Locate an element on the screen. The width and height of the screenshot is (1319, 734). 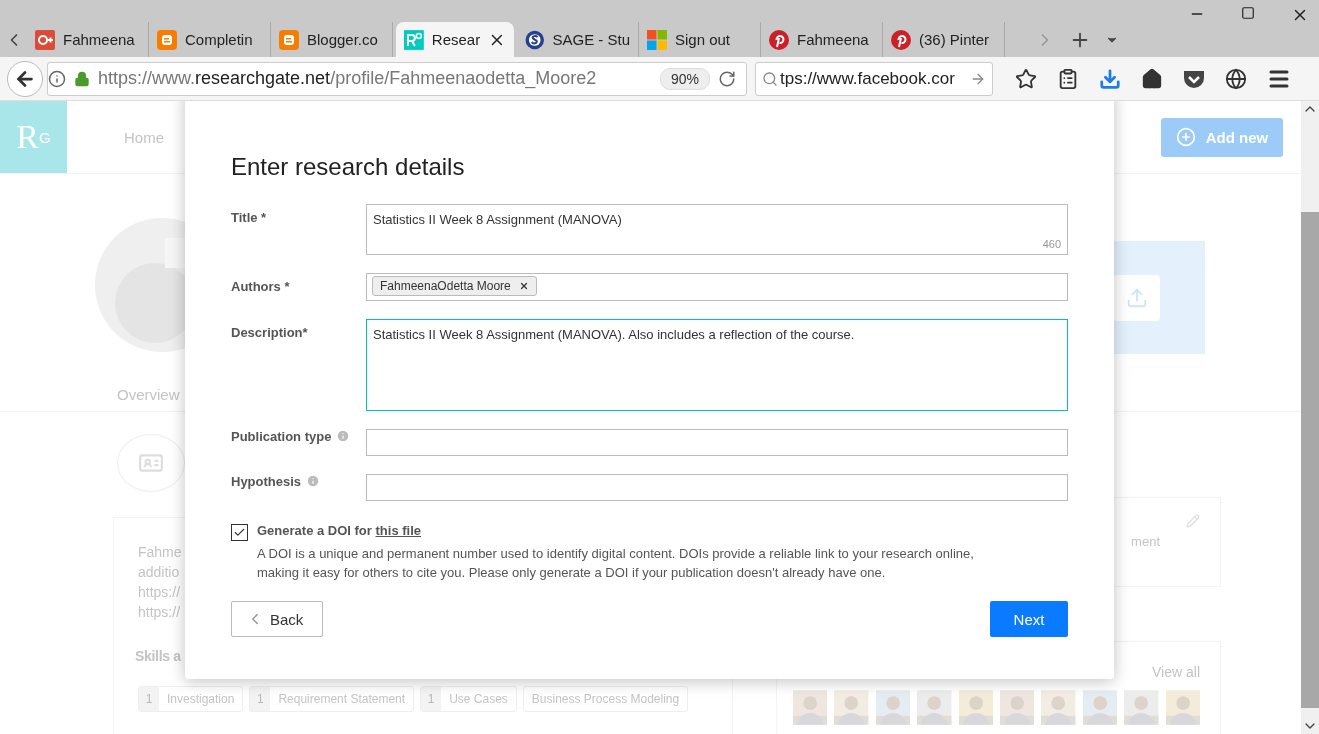
globe-icon is located at coordinates (1236, 78).